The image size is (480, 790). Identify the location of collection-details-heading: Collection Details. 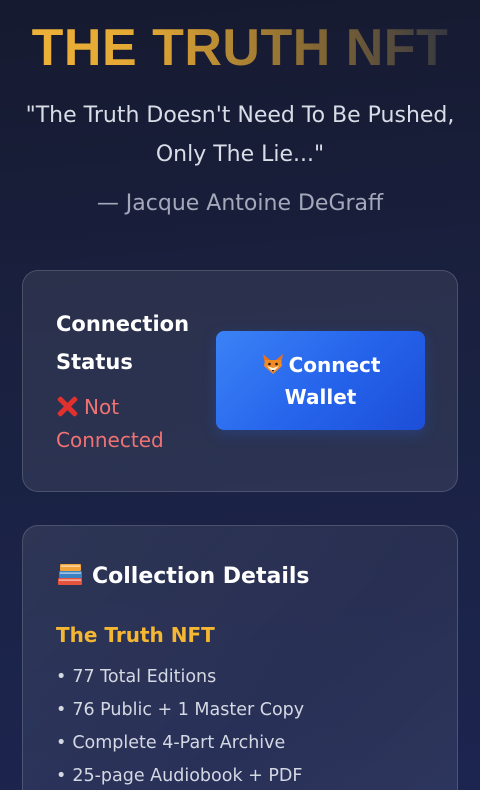
(183, 577).